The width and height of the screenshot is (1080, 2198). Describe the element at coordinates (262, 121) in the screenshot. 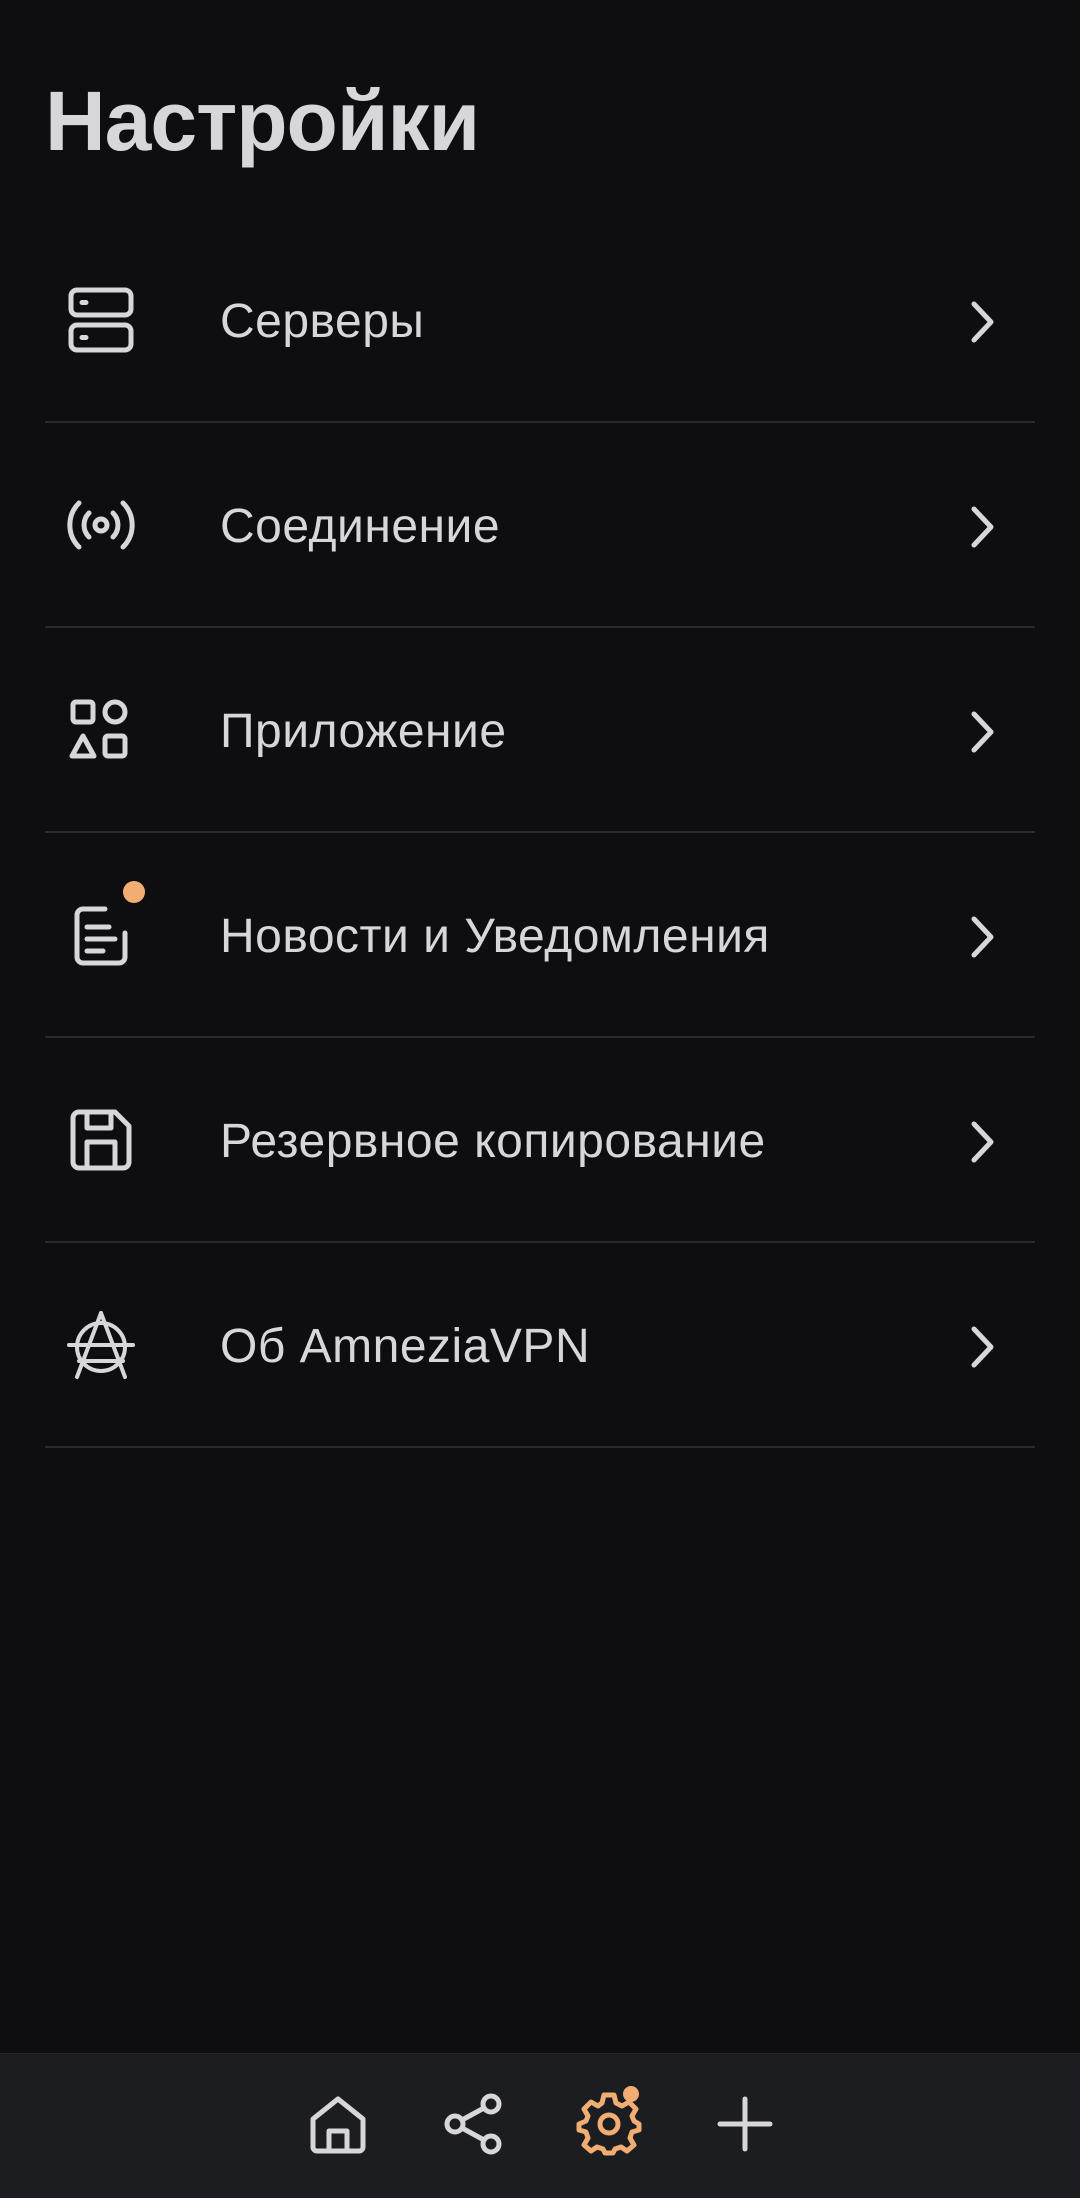

I see `page-title: Настройки` at that location.